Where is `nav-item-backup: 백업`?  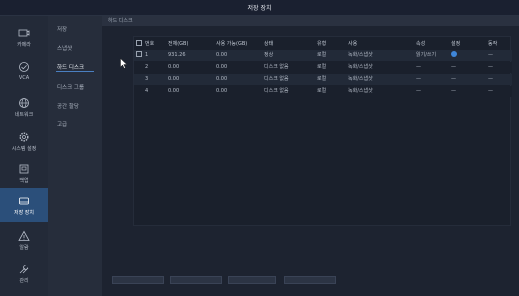
nav-item-backup: 백업 is located at coordinates (24, 173).